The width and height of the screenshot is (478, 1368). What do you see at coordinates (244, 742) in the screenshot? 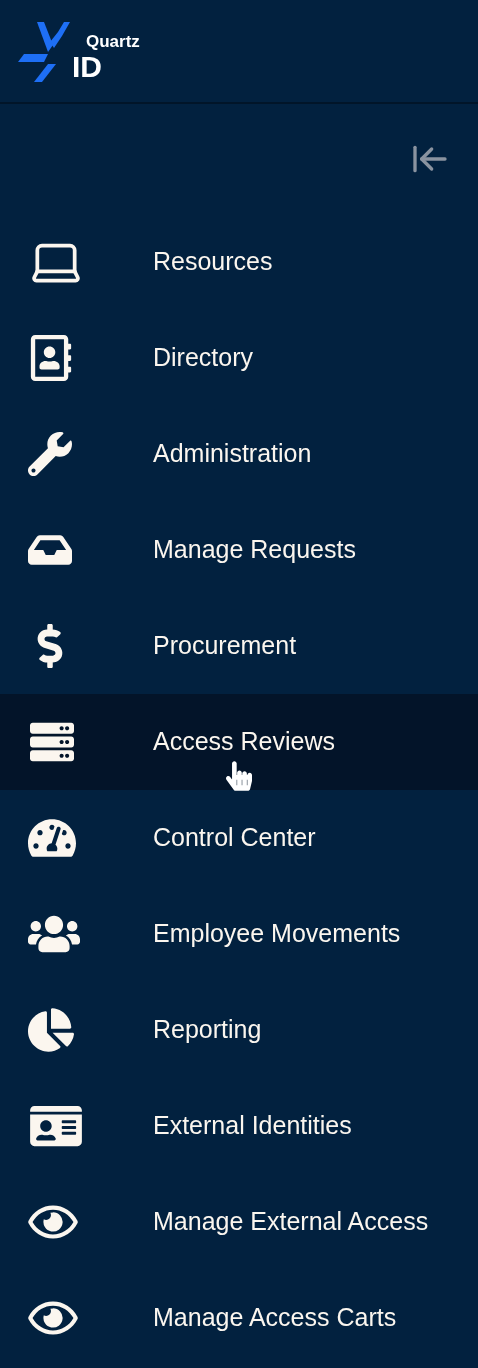
I see `nav-label: Access Reviews` at bounding box center [244, 742].